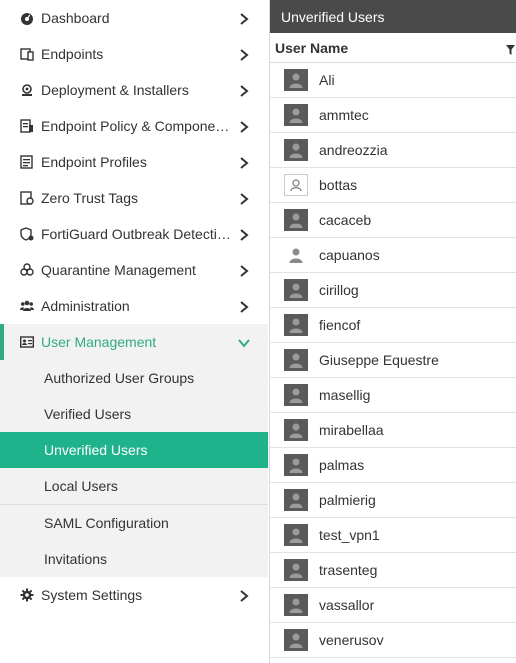 This screenshot has width=516, height=663. I want to click on nav-item-label: Administration, so click(85, 306).